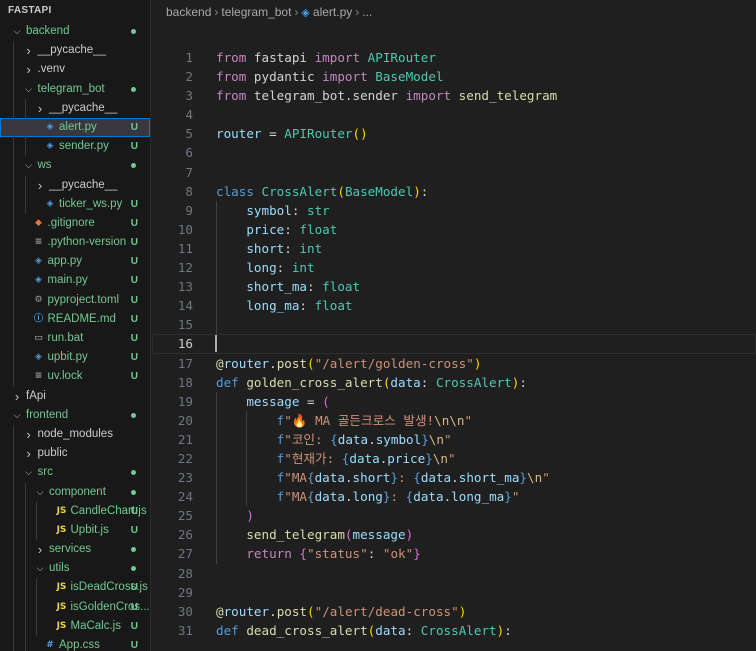 This screenshot has width=756, height=651. What do you see at coordinates (81, 318) in the screenshot?
I see `tree-item-label: README.md` at bounding box center [81, 318].